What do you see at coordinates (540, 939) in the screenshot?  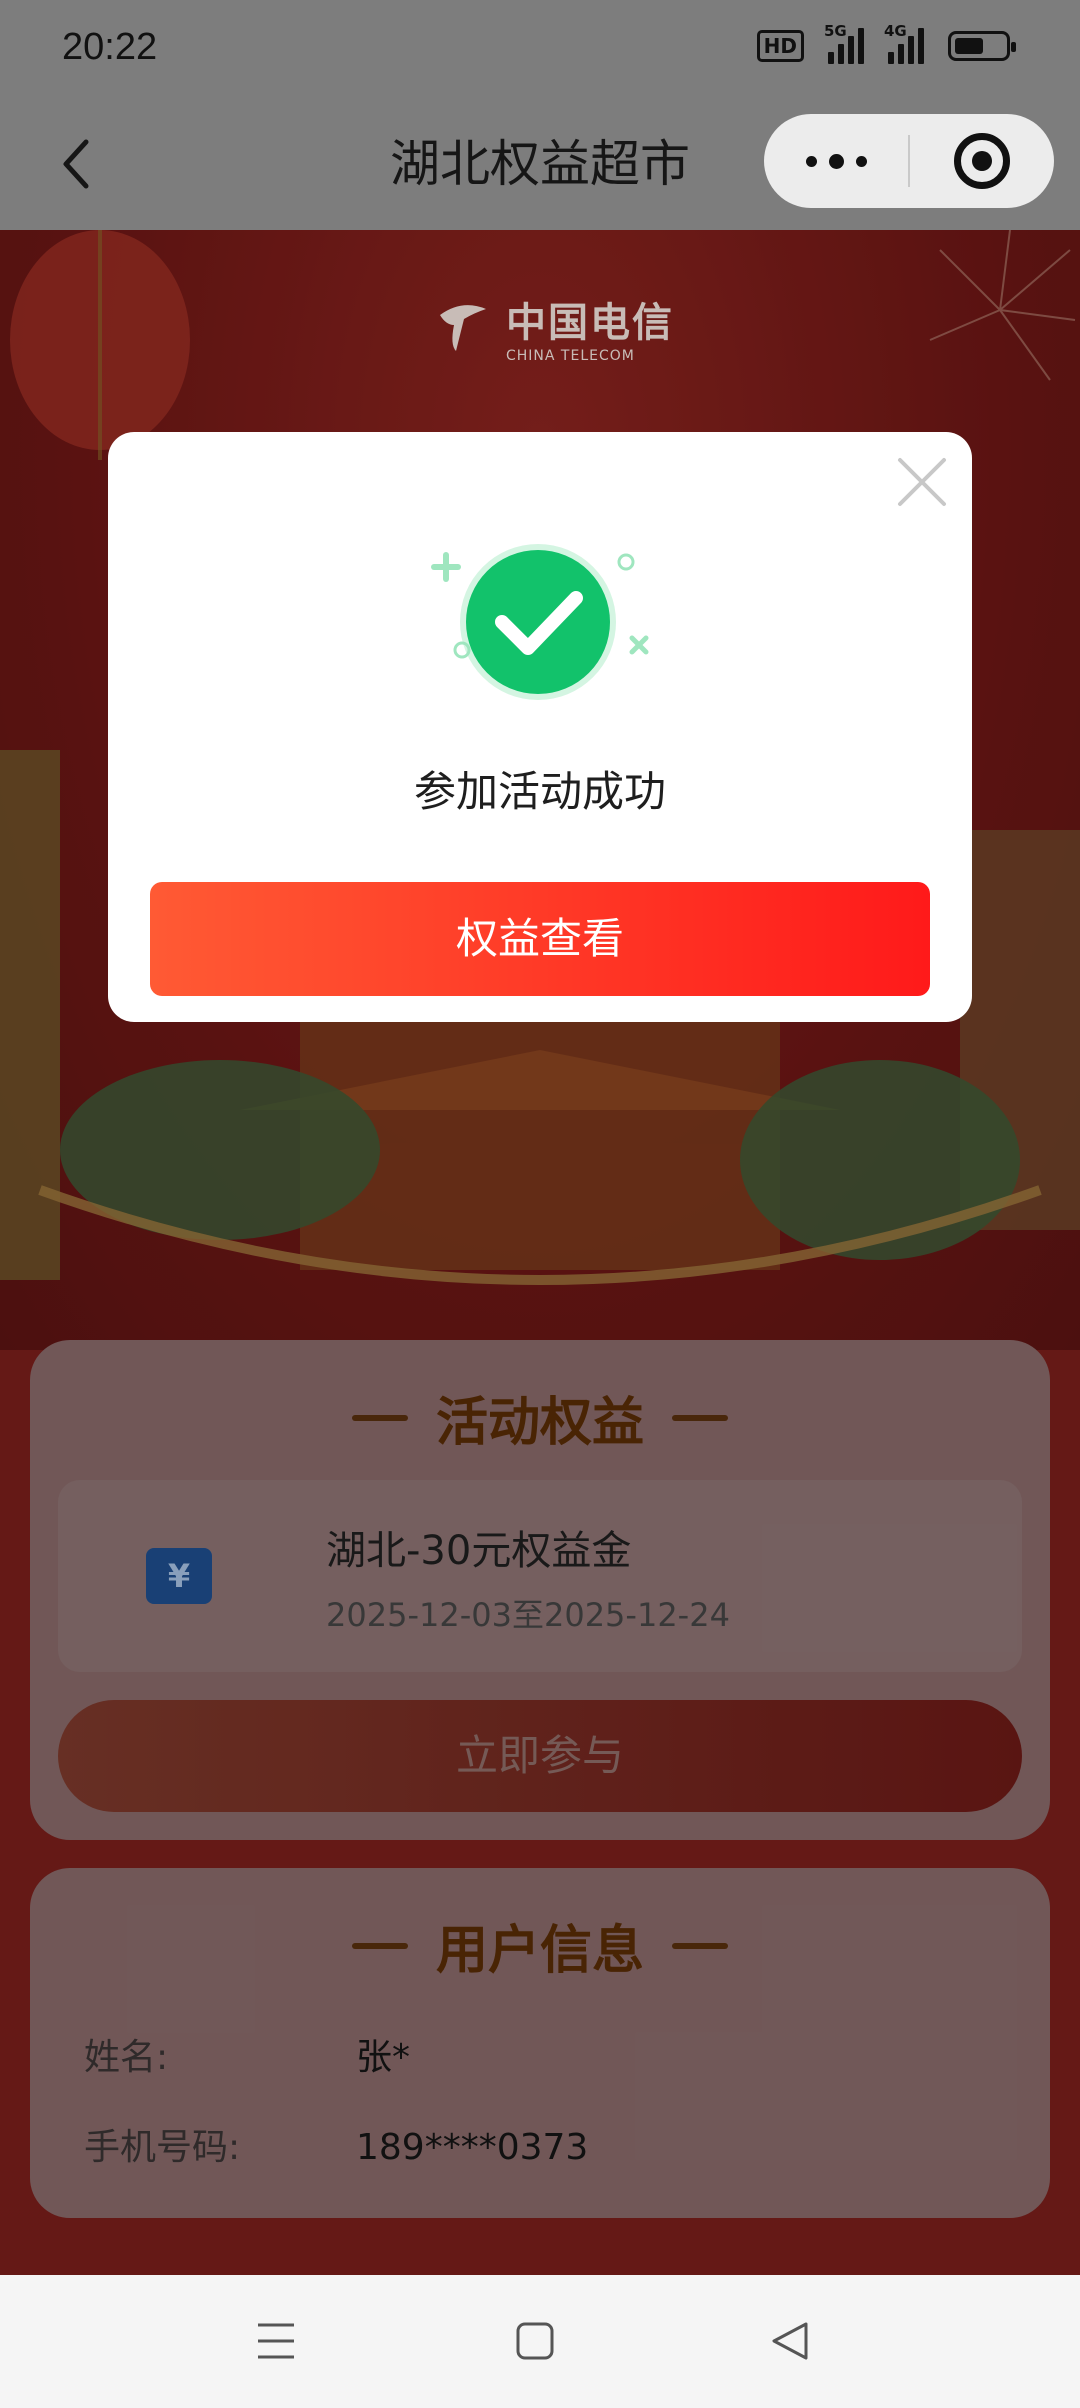 I see `view-benefits-button: 权益查看` at bounding box center [540, 939].